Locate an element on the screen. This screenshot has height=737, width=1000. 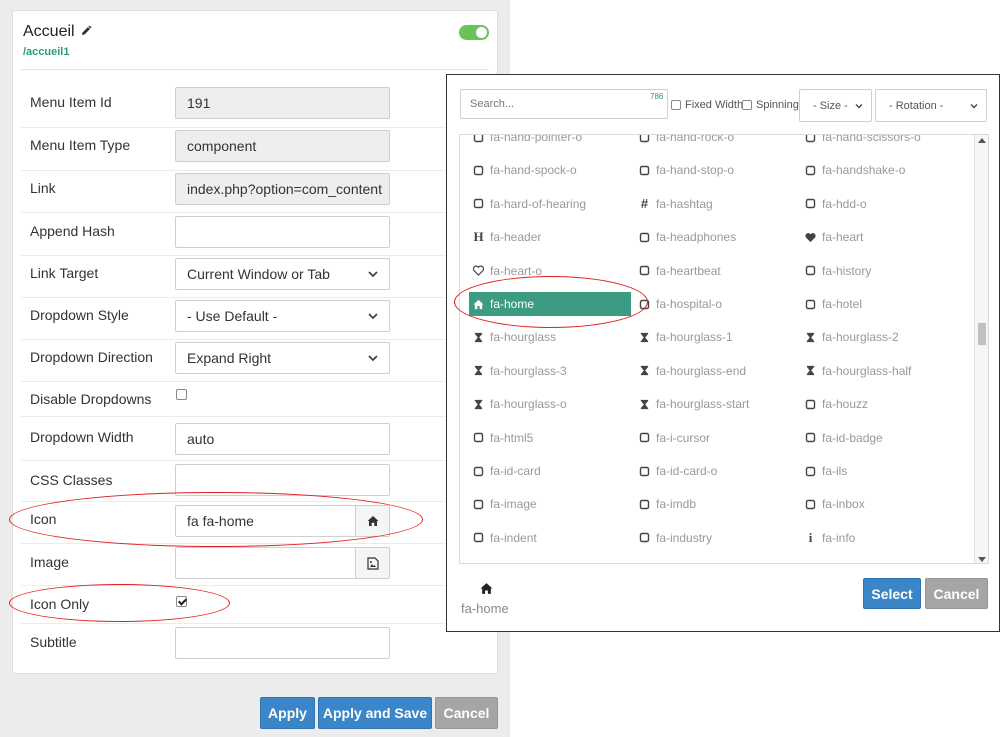
icon-option-ils: fa-ils is located at coordinates (876, 471).